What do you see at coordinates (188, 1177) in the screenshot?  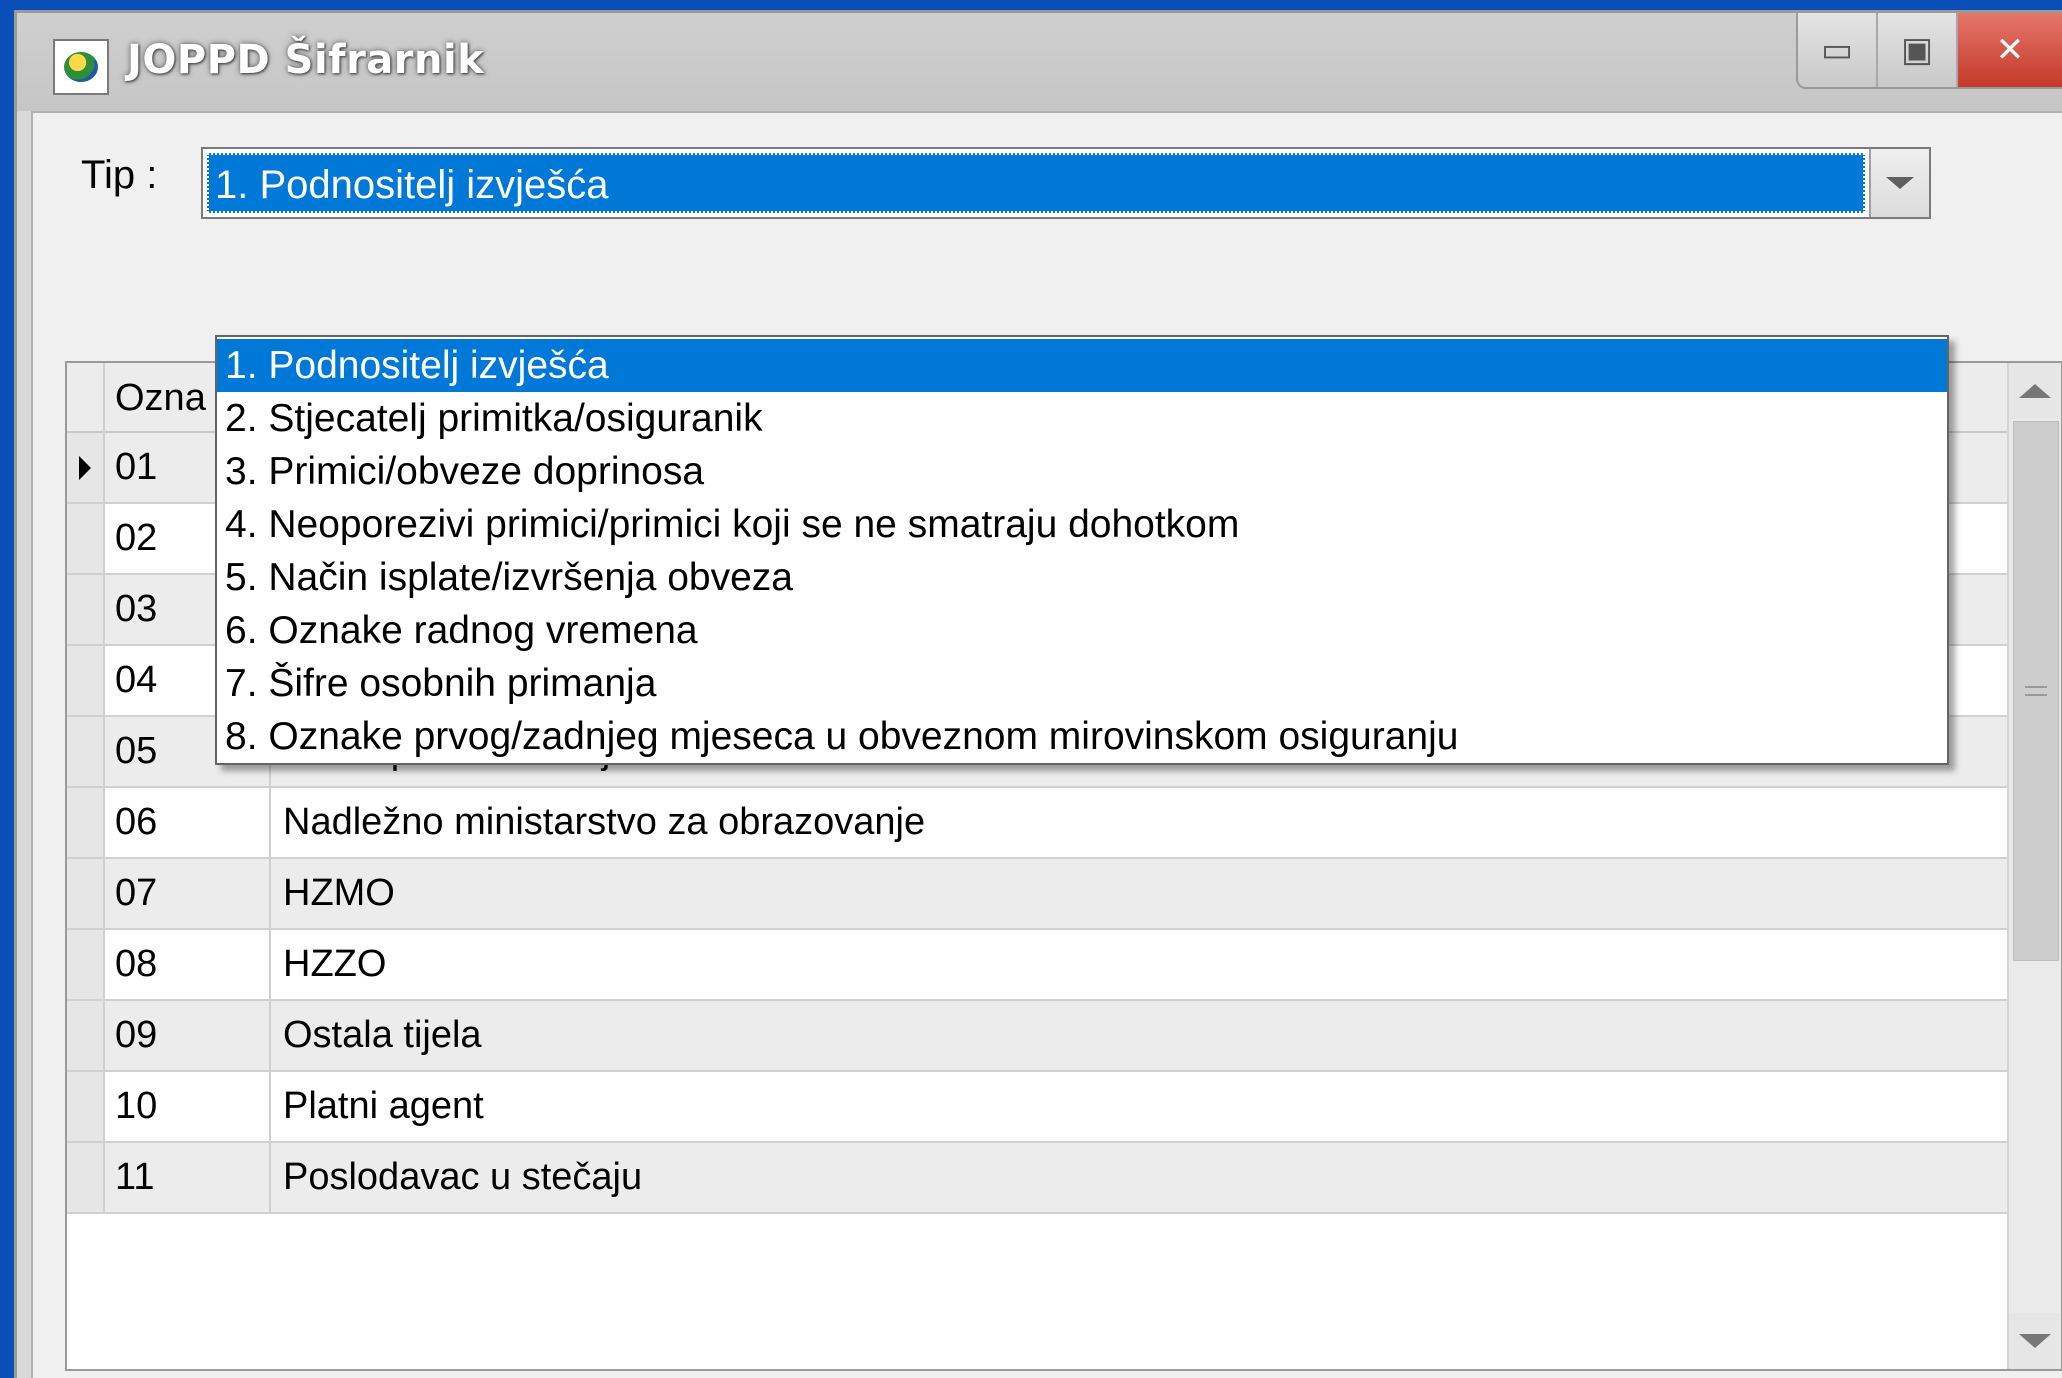 I see `cell-code: 11` at bounding box center [188, 1177].